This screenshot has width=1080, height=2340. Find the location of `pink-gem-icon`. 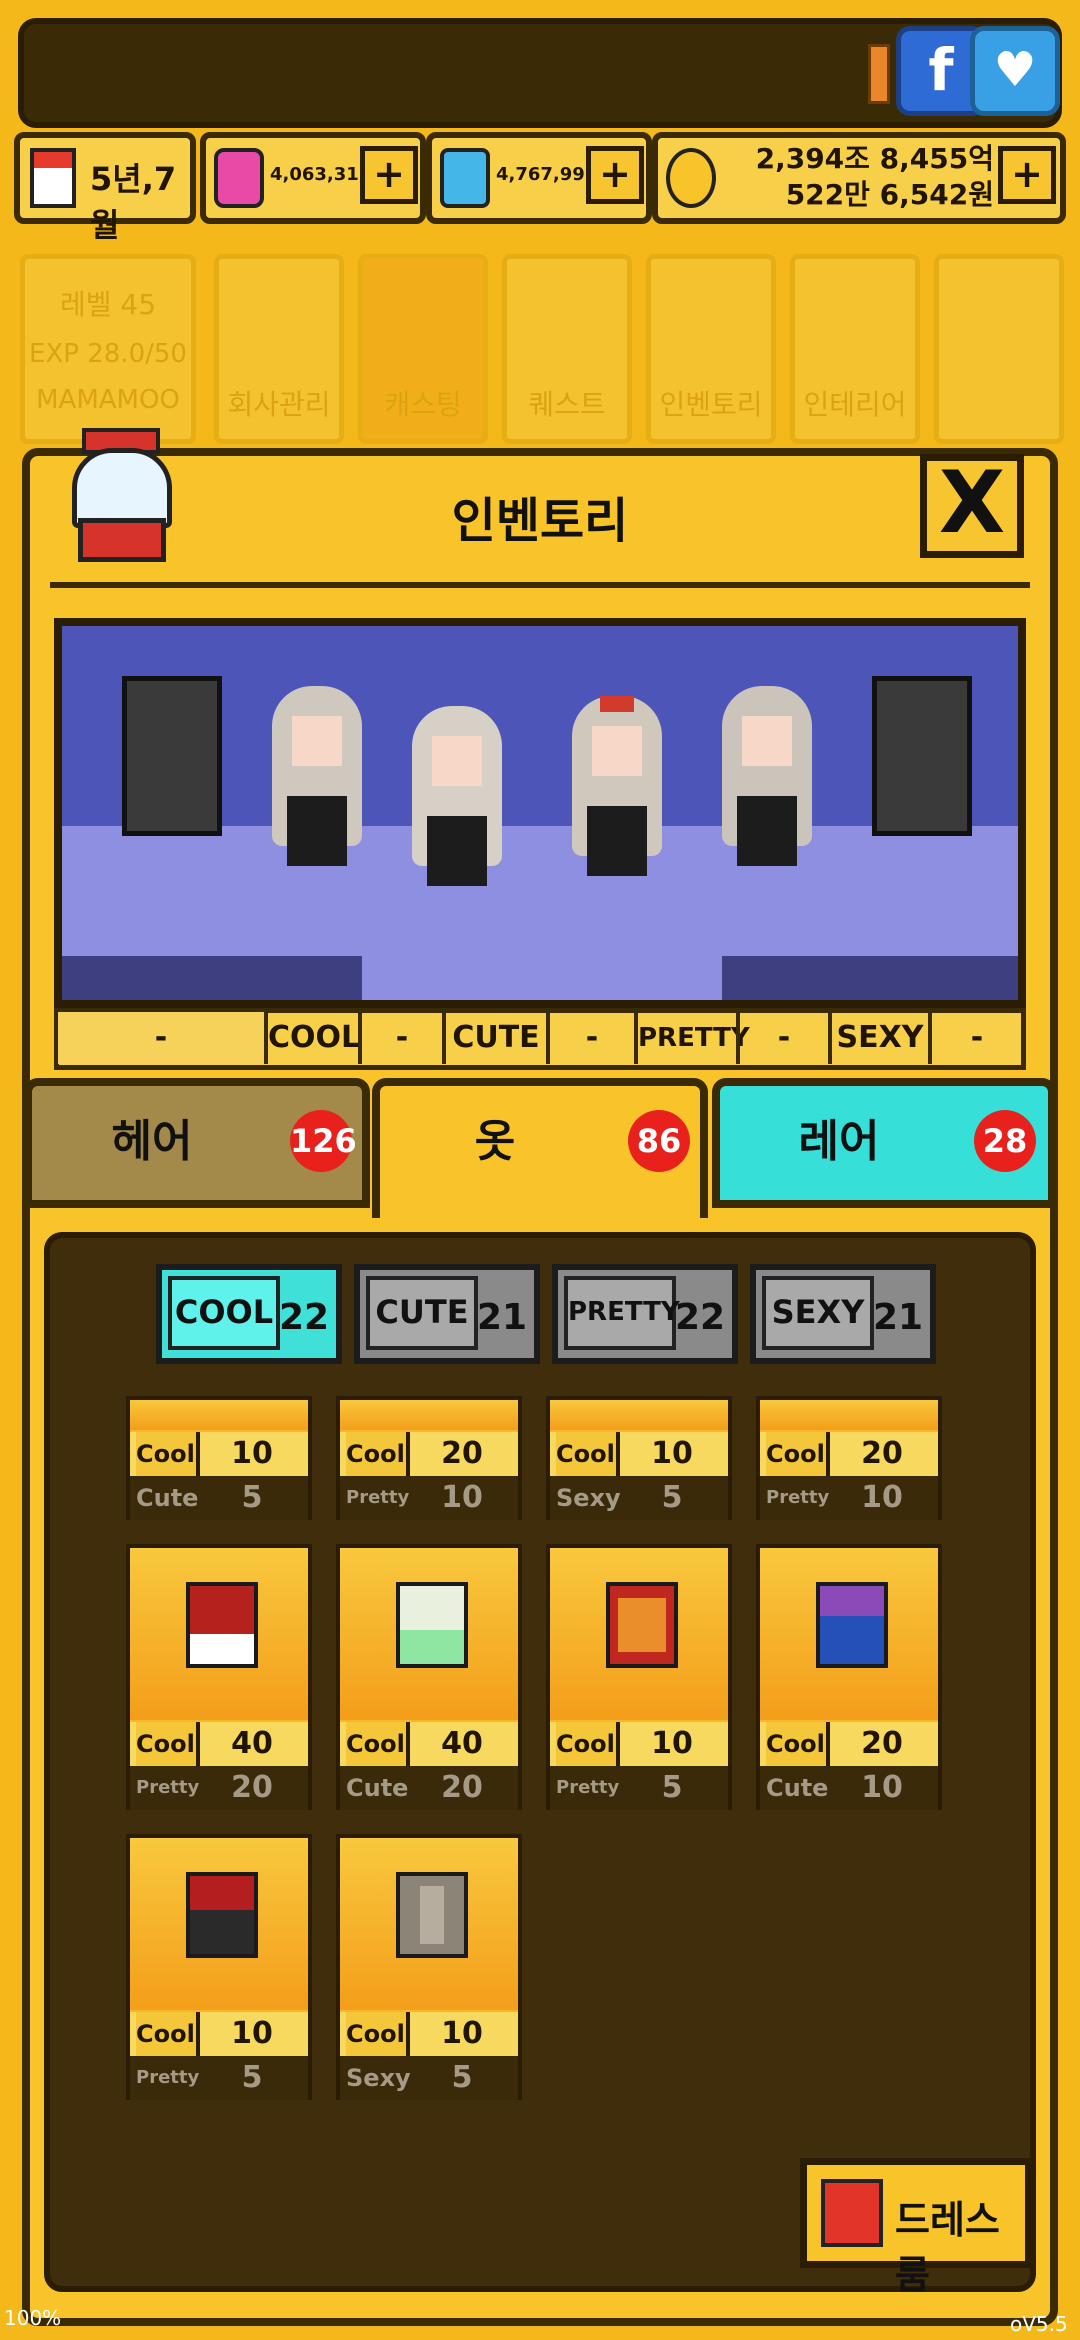

pink-gem-icon is located at coordinates (239, 178).